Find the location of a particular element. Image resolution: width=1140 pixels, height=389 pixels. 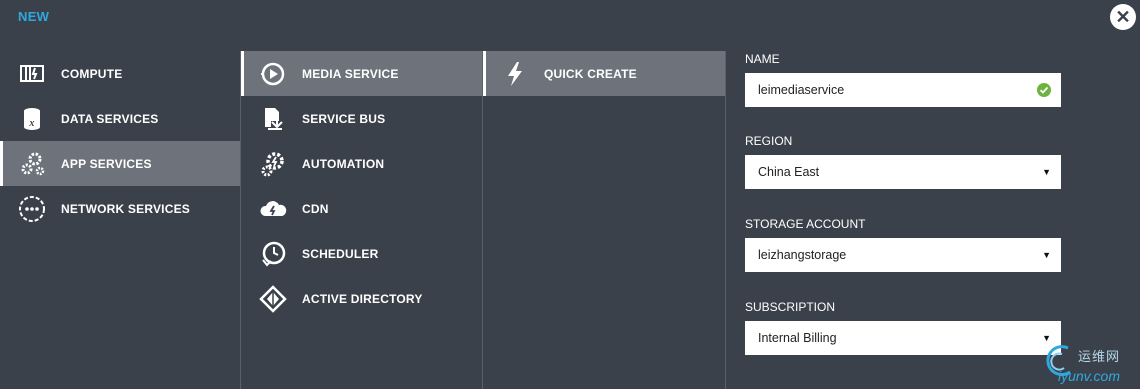

name-group: NAME leimediaservice is located at coordinates (903, 79).